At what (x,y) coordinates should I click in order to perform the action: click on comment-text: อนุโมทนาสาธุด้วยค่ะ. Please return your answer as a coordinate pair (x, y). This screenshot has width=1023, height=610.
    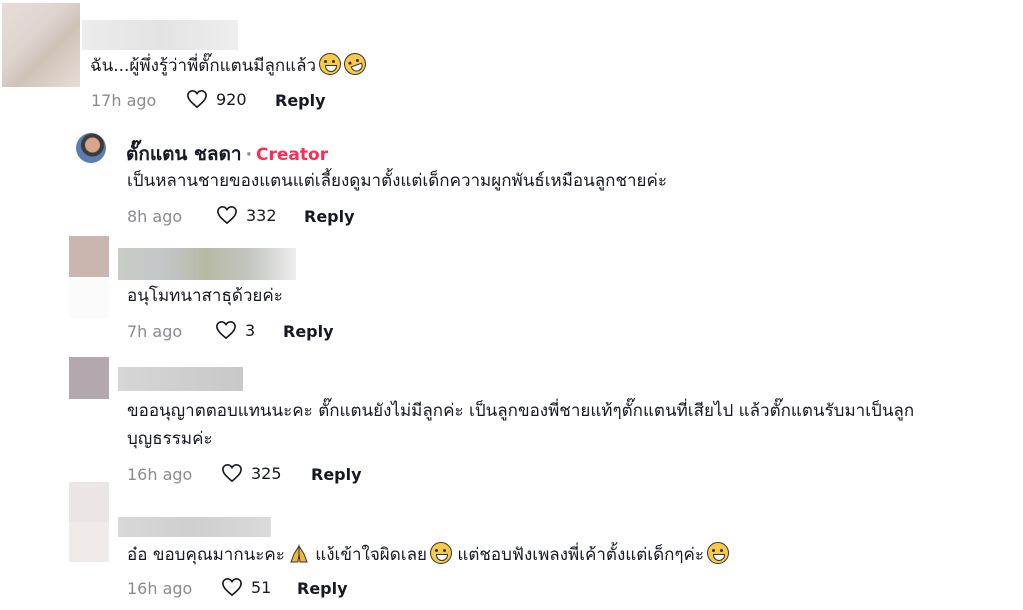
    Looking at the image, I should click on (205, 296).